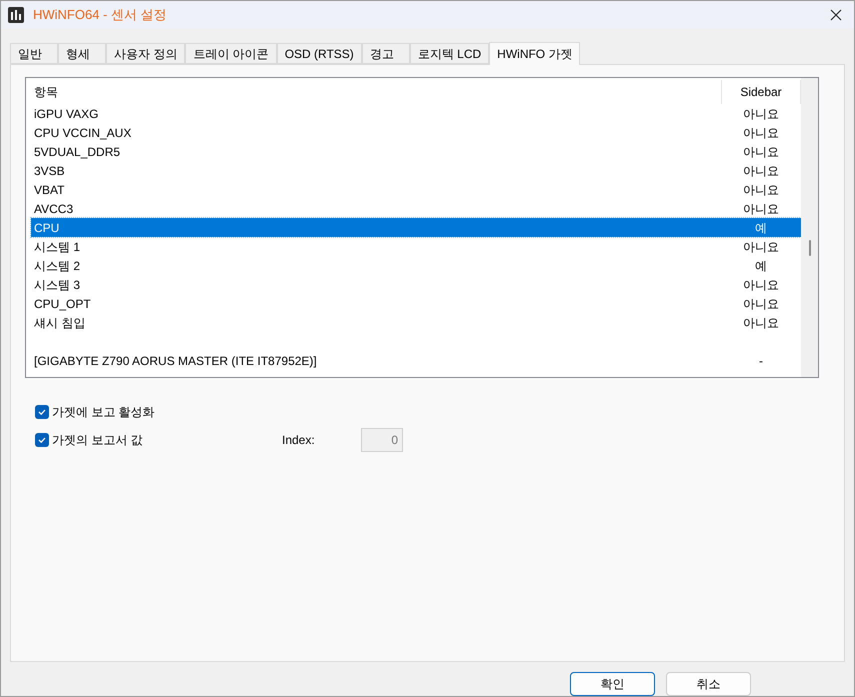 Image resolution: width=855 pixels, height=697 pixels. I want to click on table-cell: iGPU VAXG, so click(66, 113).